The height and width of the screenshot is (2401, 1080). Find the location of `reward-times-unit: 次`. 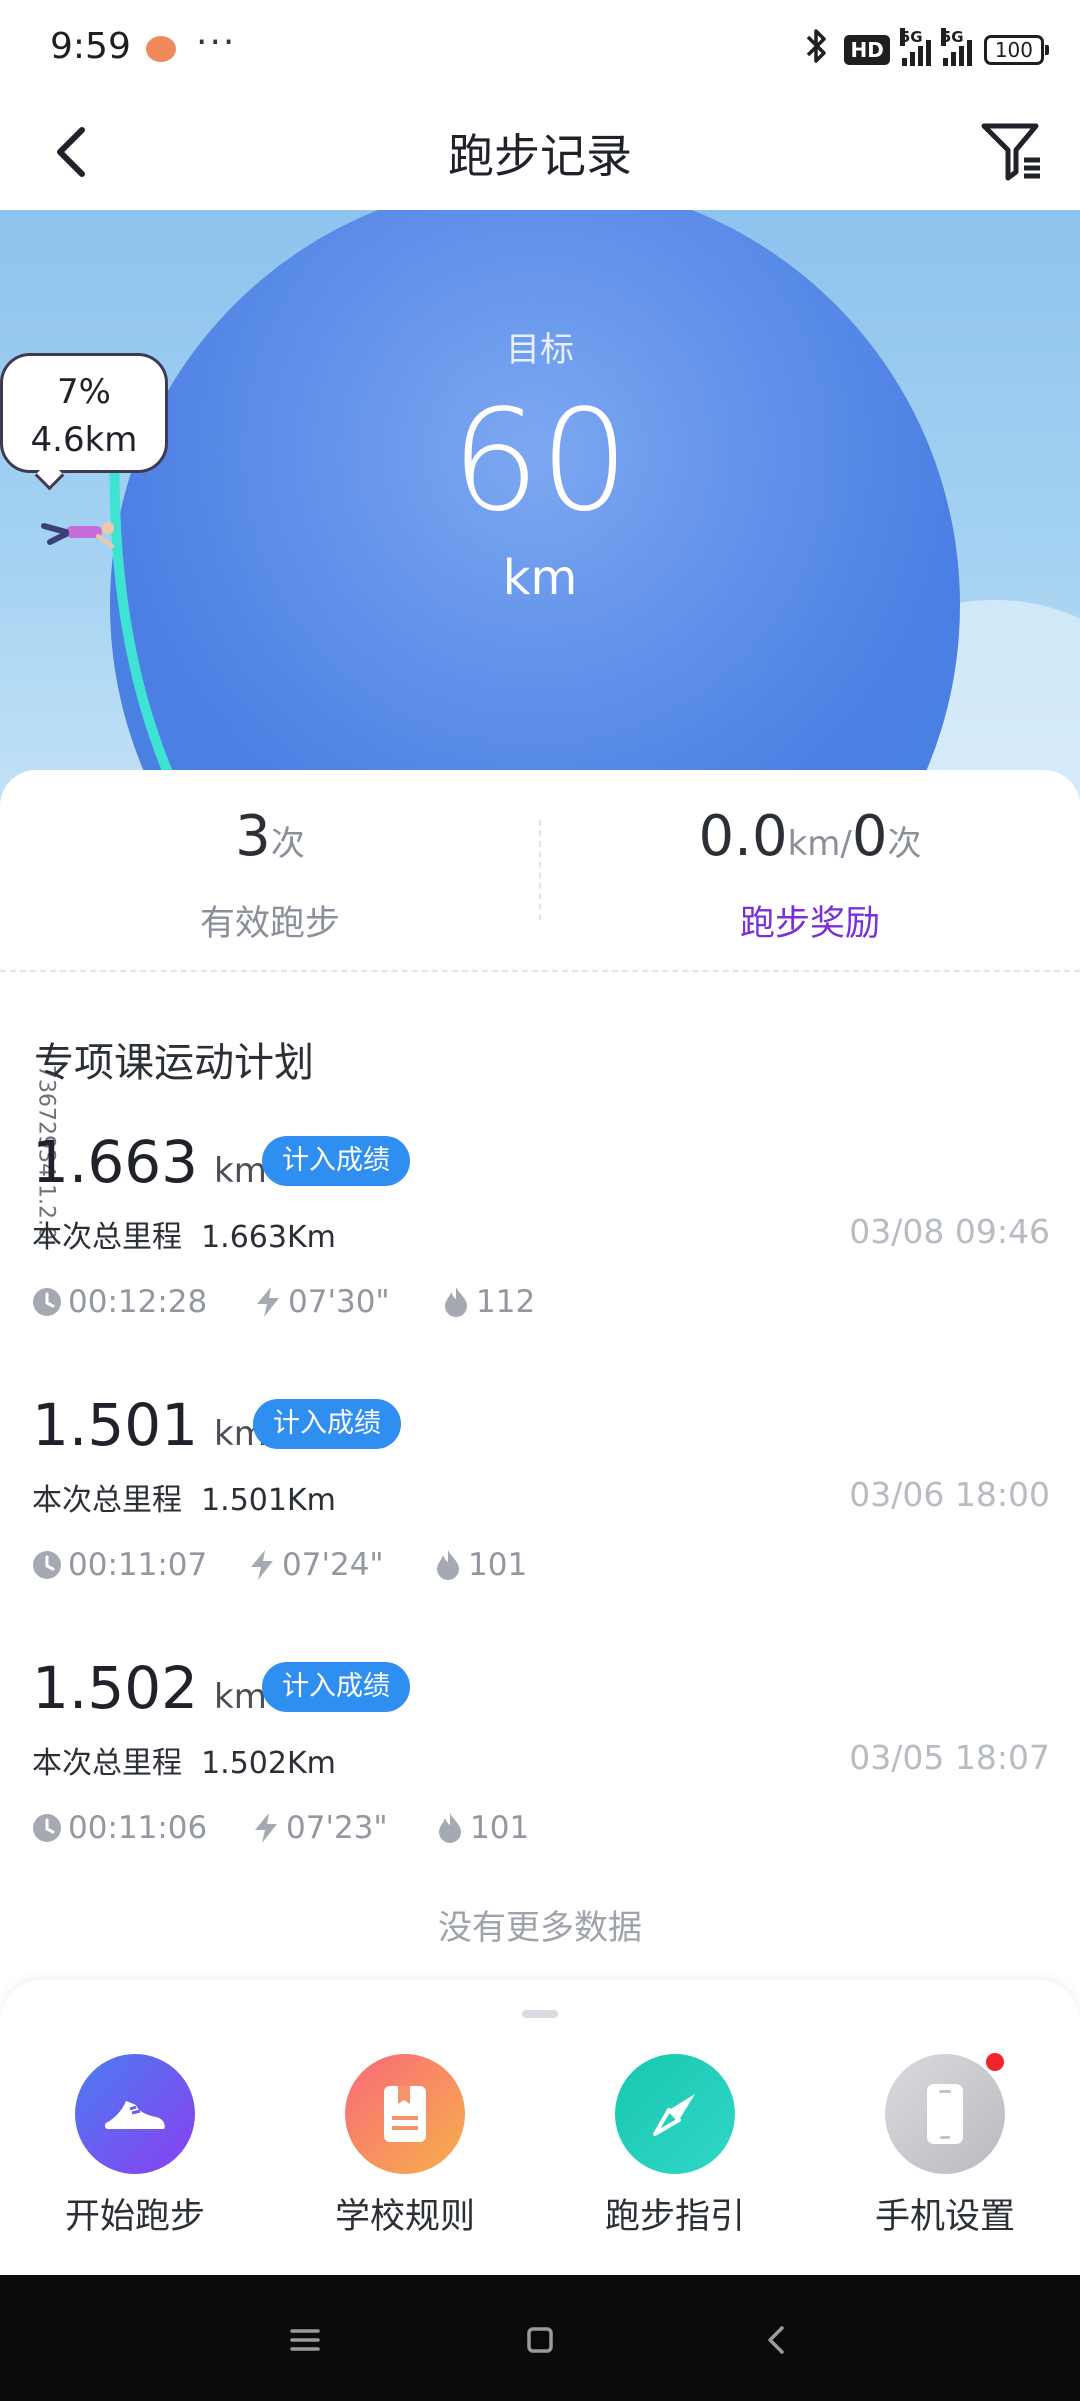

reward-times-unit: 次 is located at coordinates (904, 844).